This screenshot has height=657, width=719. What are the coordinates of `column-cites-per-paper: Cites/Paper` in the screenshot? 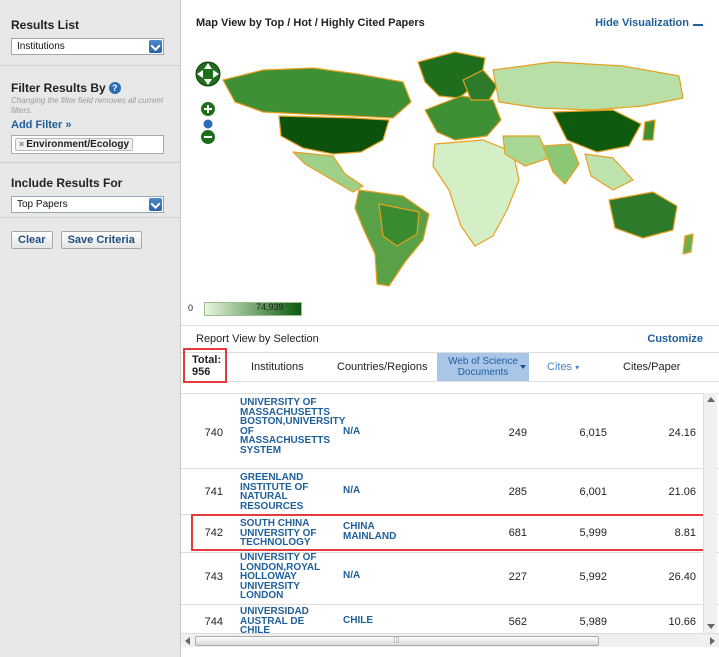 It's located at (651, 367).